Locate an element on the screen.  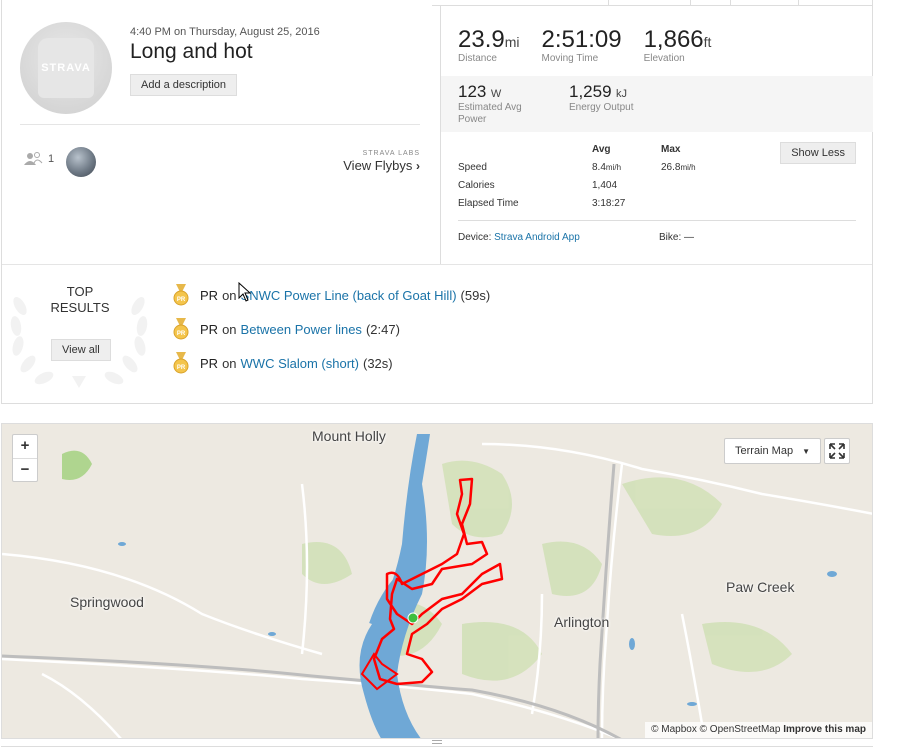
stat-power: 123 W Estimated Avg Power is located at coordinates (490, 104).